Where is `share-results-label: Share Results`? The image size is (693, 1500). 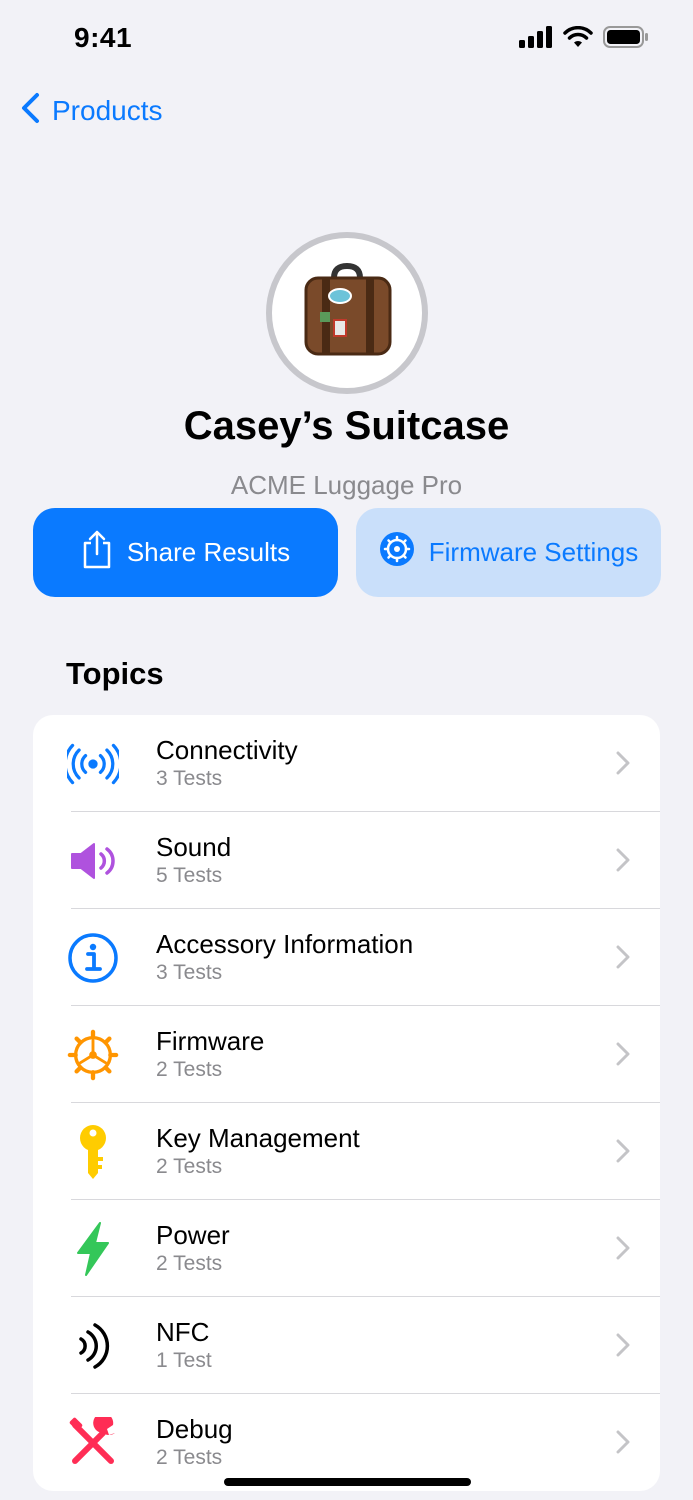 share-results-label: Share Results is located at coordinates (208, 552).